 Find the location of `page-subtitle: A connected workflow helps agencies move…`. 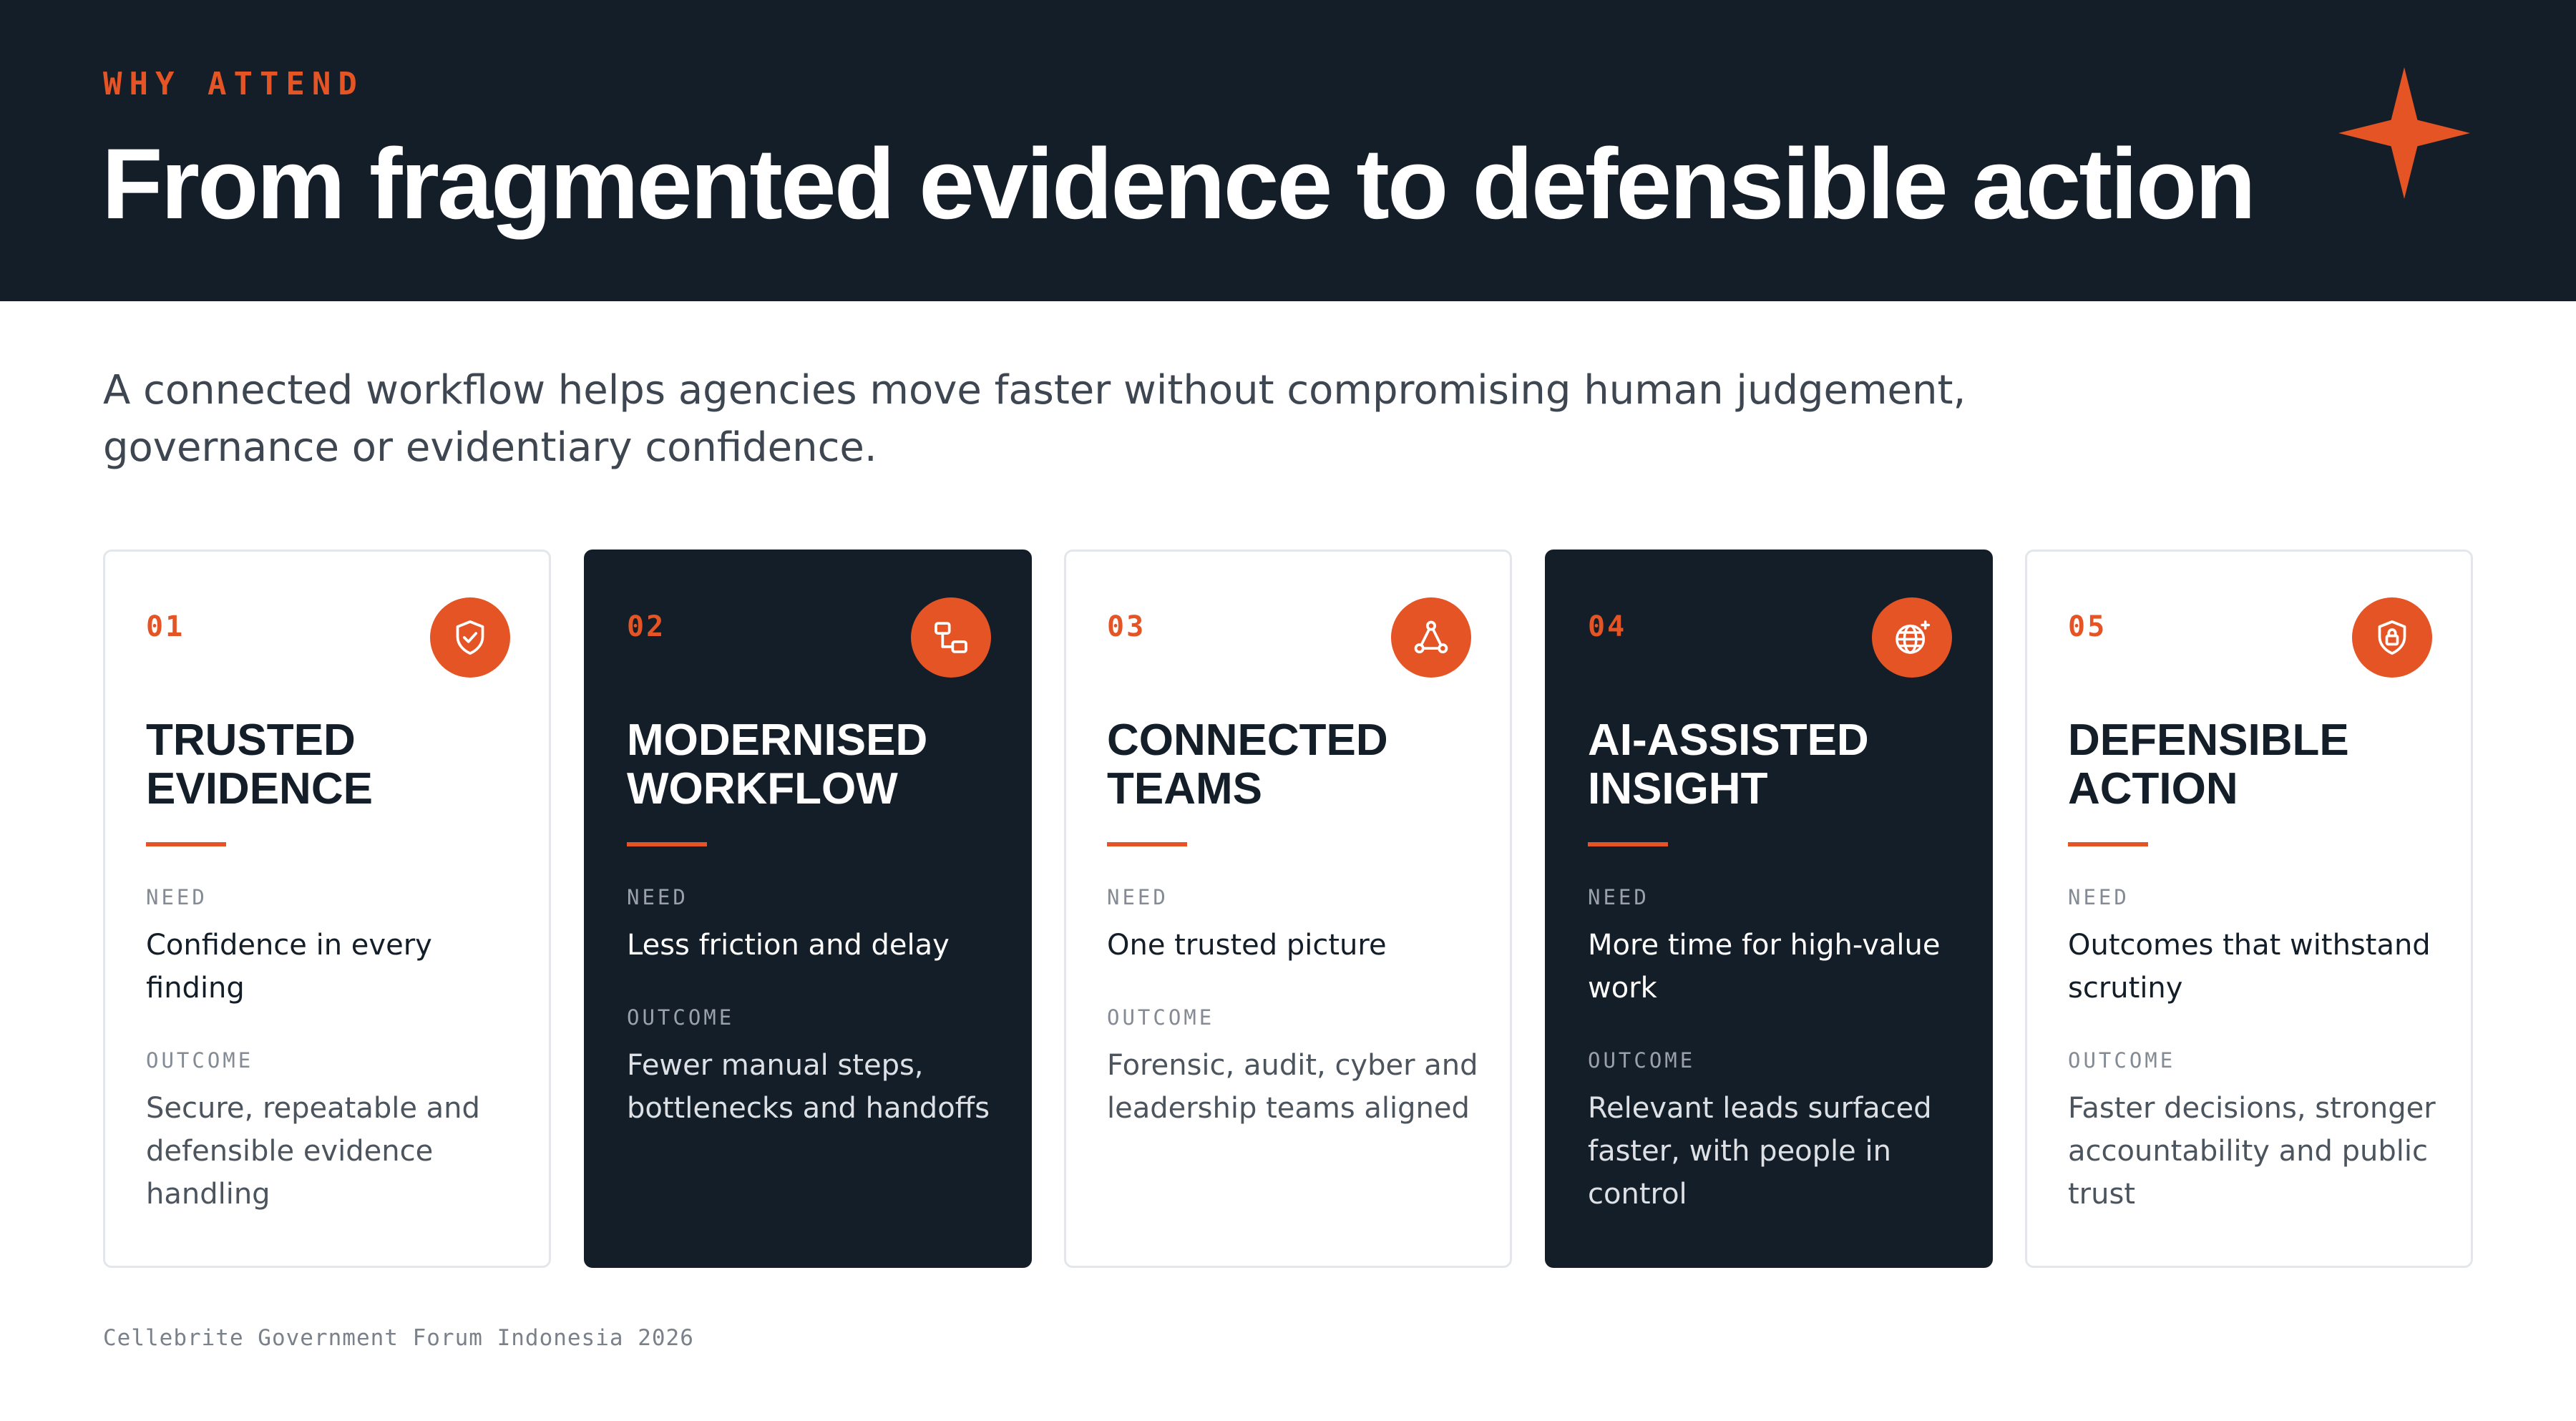

page-subtitle: A connected workflow helps agencies move… is located at coordinates (1034, 419).